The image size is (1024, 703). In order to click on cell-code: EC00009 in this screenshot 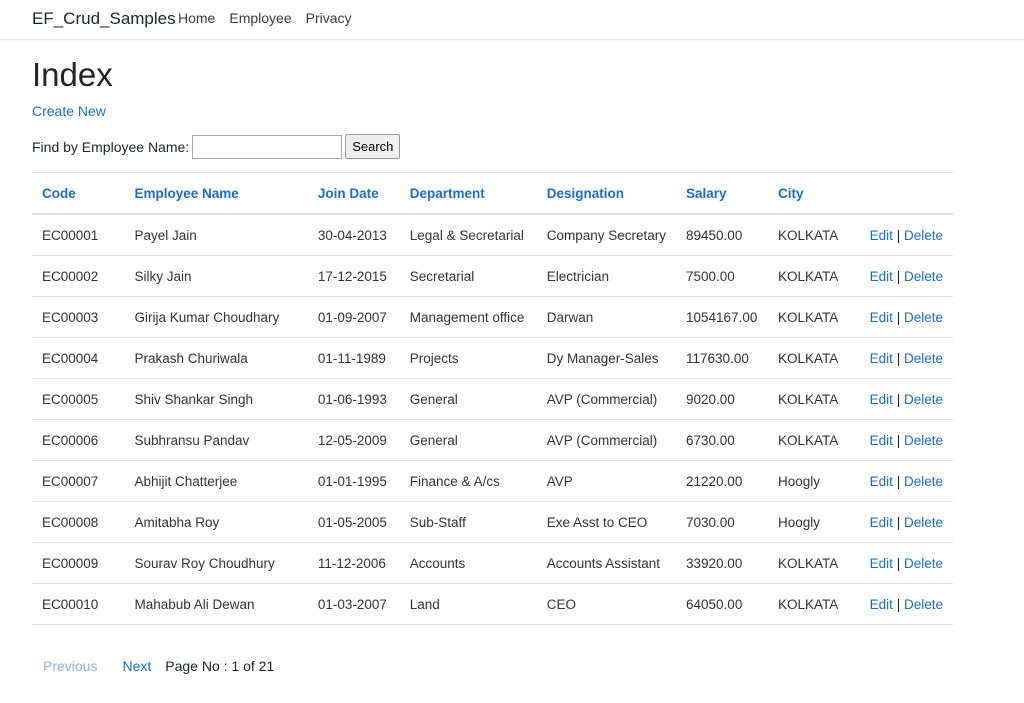, I will do `click(78, 563)`.